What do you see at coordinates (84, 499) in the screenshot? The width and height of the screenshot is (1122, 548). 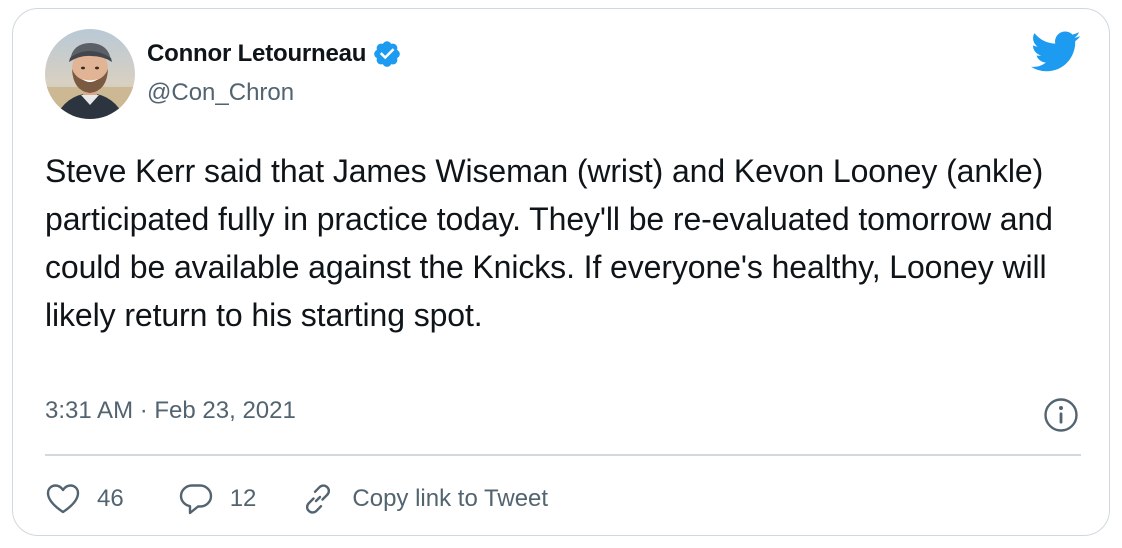 I see `like-button: 46` at bounding box center [84, 499].